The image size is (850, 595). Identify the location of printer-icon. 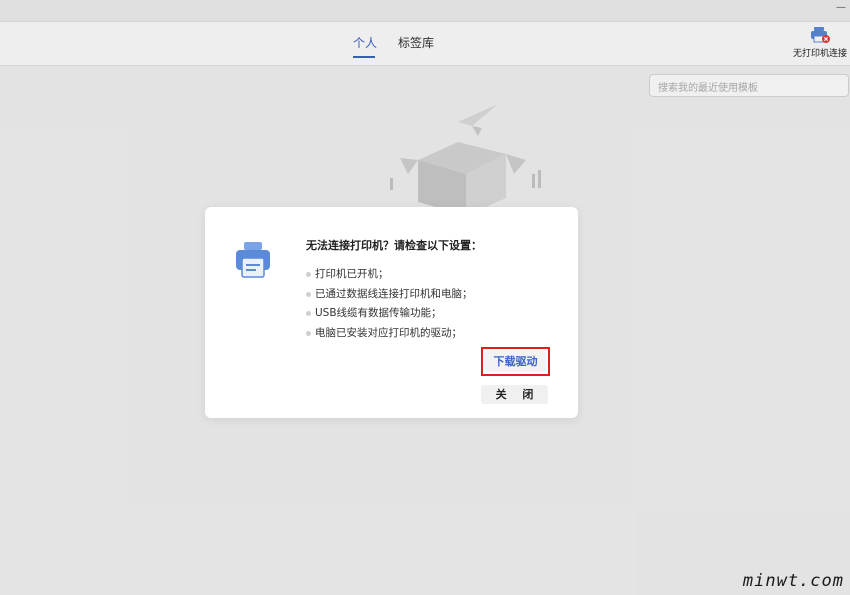
(253, 260).